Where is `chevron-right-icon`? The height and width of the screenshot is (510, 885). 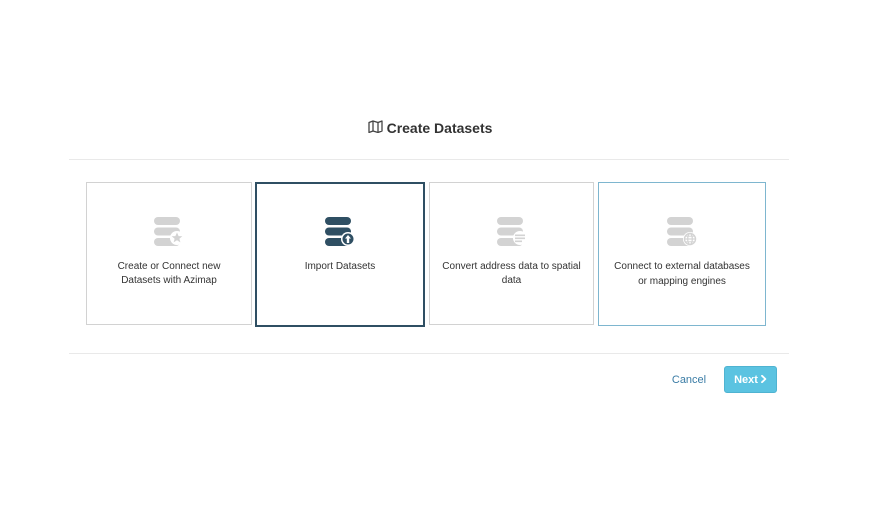
chevron-right-icon is located at coordinates (762, 380).